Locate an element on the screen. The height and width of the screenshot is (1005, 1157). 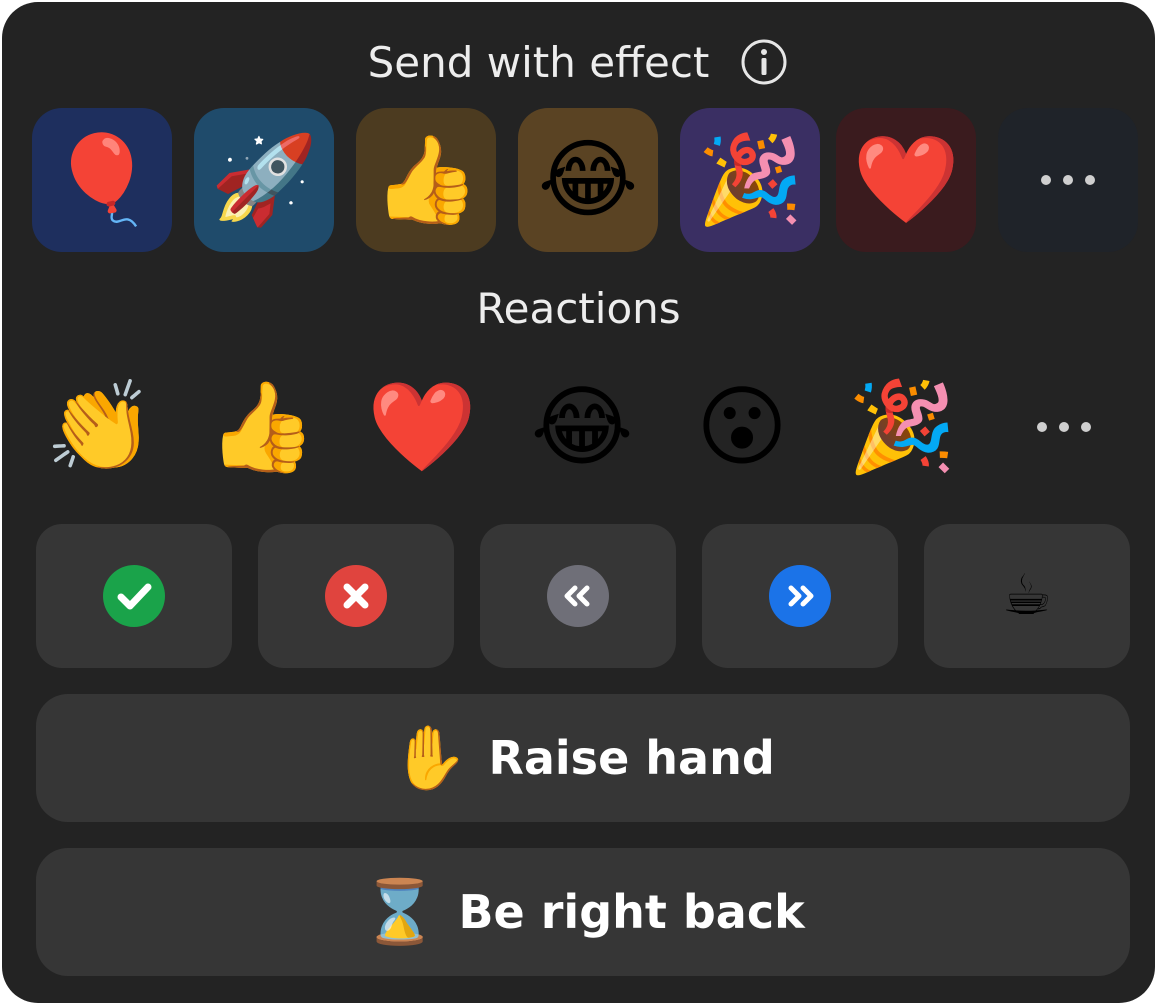
rocket-icon: 🚀 is located at coordinates (264, 180).